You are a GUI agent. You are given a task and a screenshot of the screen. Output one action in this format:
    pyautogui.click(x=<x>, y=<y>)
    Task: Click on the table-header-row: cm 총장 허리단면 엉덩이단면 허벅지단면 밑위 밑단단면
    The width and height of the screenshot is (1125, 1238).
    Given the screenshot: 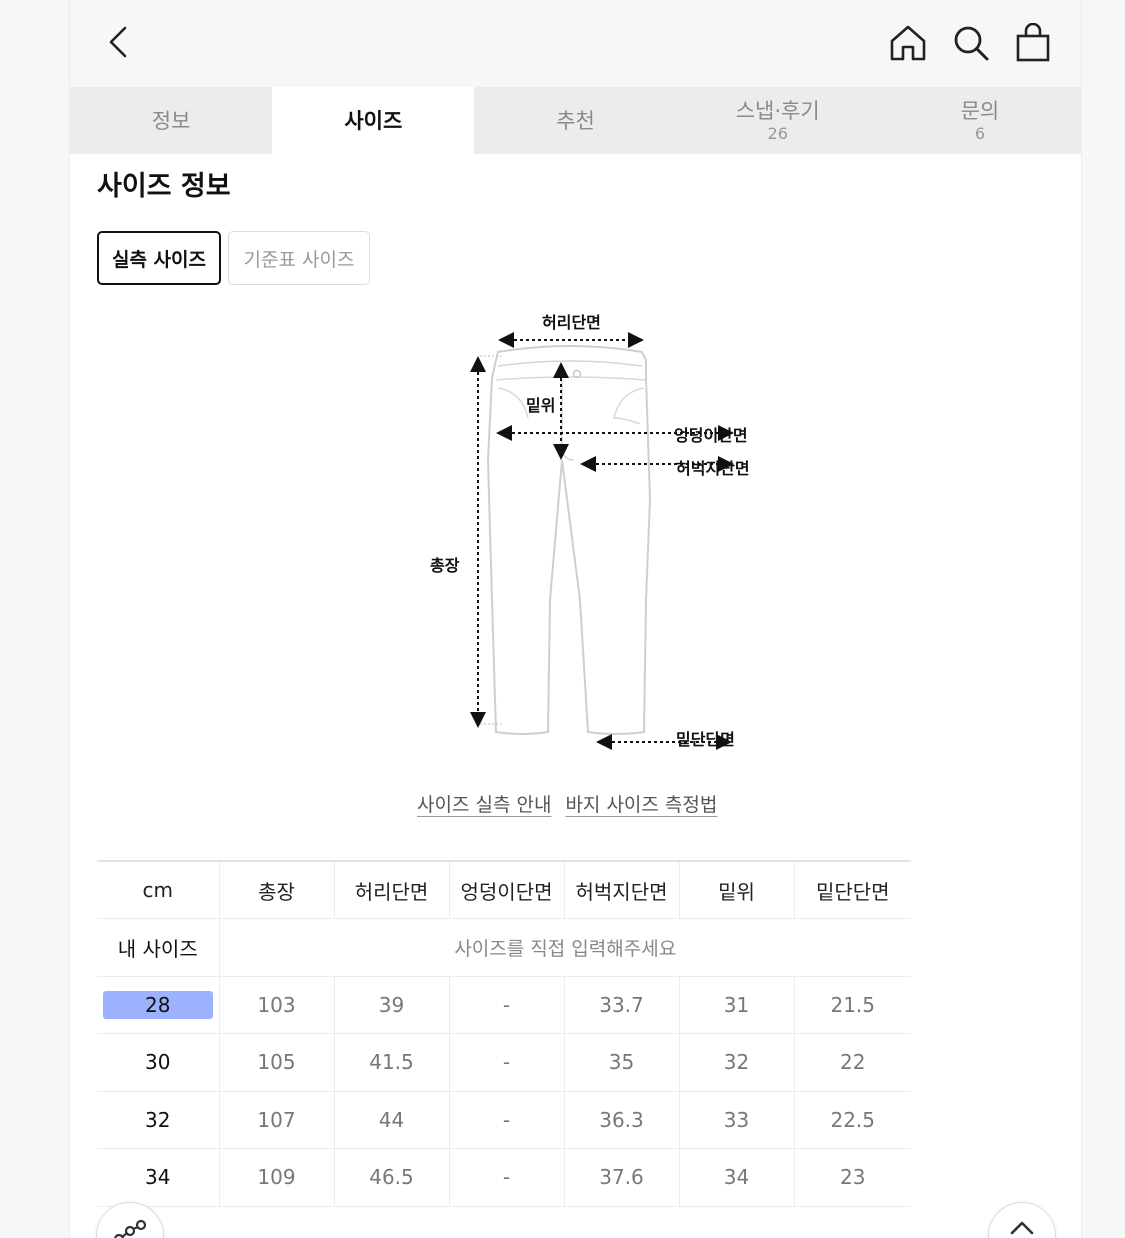 What is the action you would take?
    pyautogui.click(x=504, y=889)
    